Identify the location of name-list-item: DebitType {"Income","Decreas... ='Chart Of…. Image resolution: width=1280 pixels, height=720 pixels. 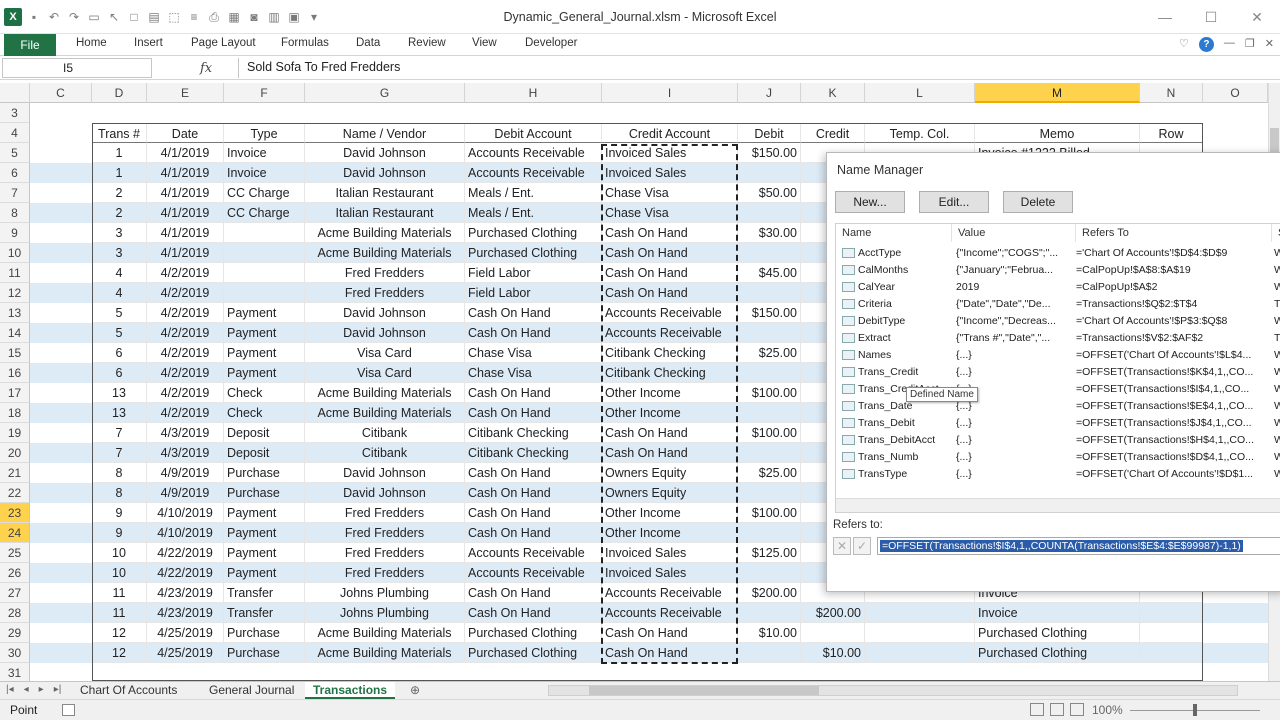
(1058, 321).